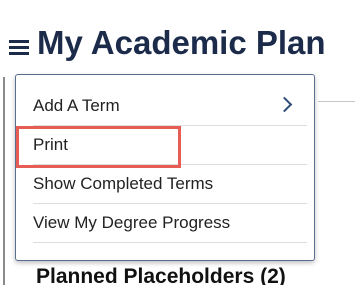 The height and width of the screenshot is (285, 355). Describe the element at coordinates (161, 275) in the screenshot. I see `planned-placeholders-heading: Planned Placeholders (2)` at that location.